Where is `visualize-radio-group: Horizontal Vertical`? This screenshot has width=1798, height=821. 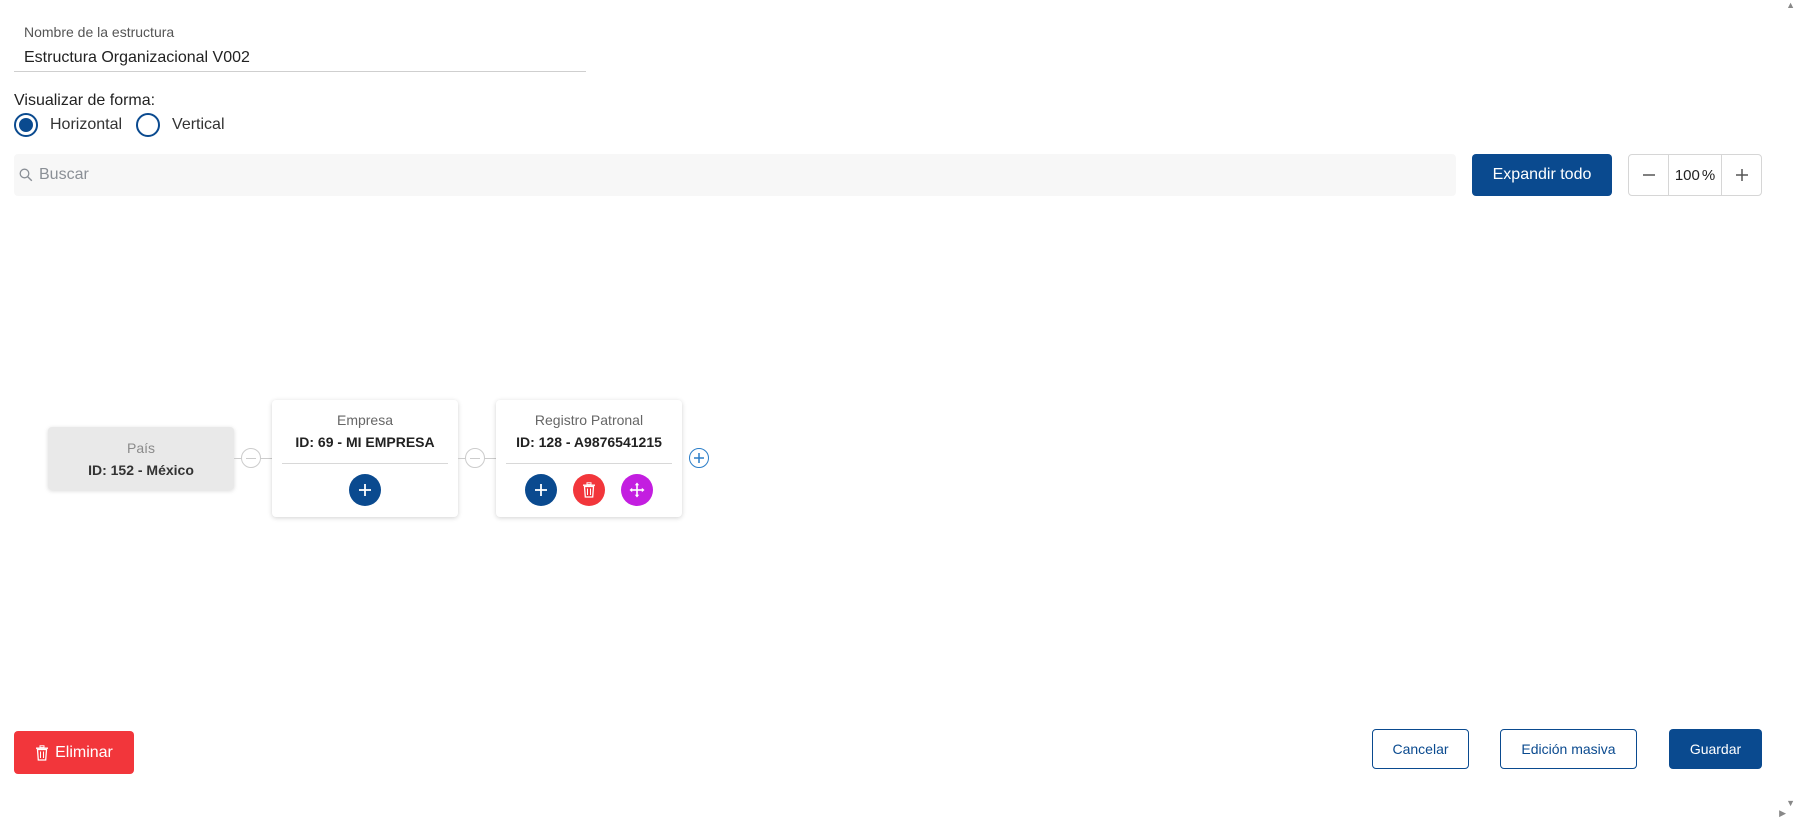
visualize-radio-group: Horizontal Vertical is located at coordinates (126, 125).